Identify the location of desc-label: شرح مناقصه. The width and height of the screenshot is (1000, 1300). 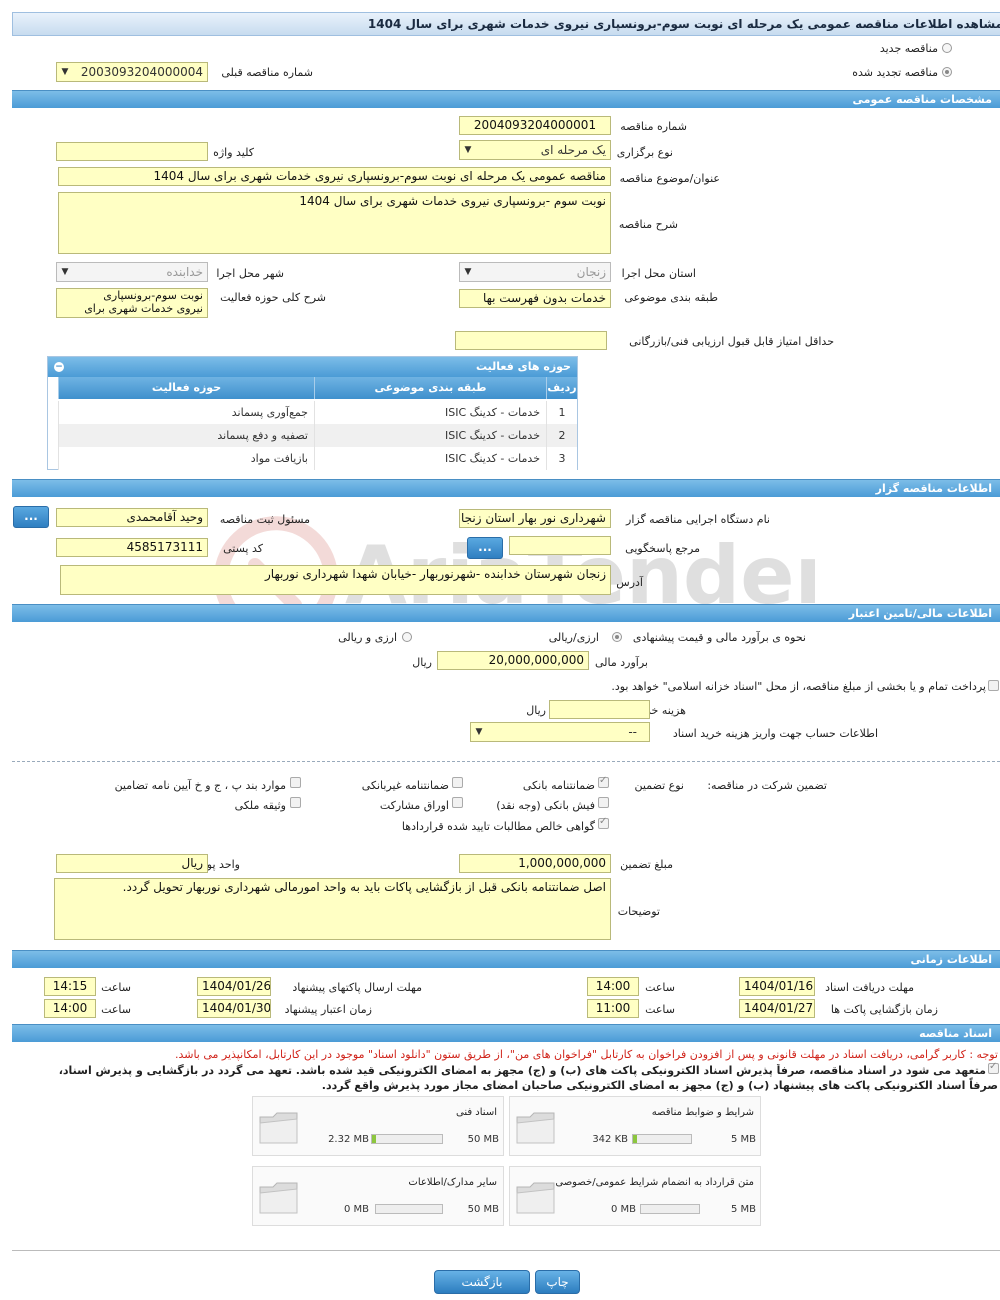
(648, 224).